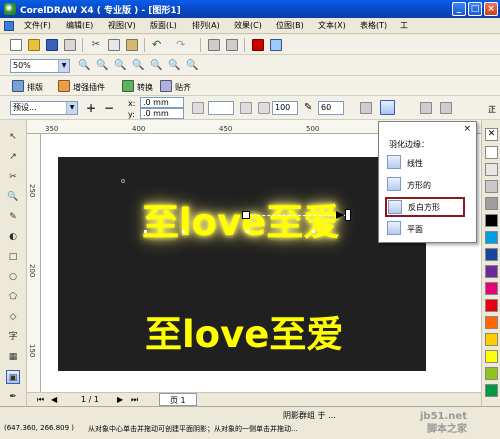 This screenshot has width=500, height=439. Describe the element at coordinates (13, 257) in the screenshot. I see `rectangle-tool-icon: □` at that location.